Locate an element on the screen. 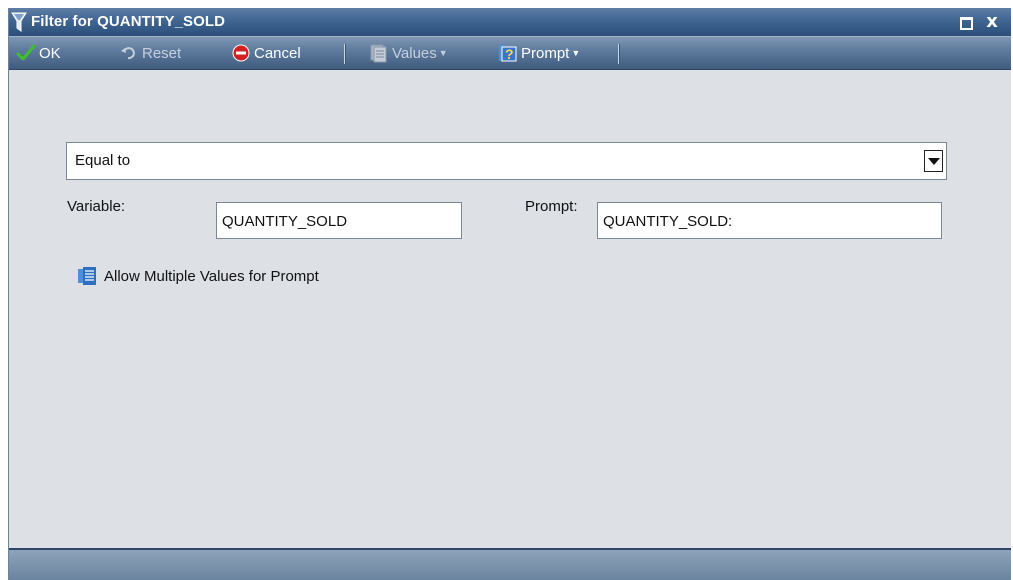 The width and height of the screenshot is (1013, 580). prompt-question-icon: ? is located at coordinates (508, 53).